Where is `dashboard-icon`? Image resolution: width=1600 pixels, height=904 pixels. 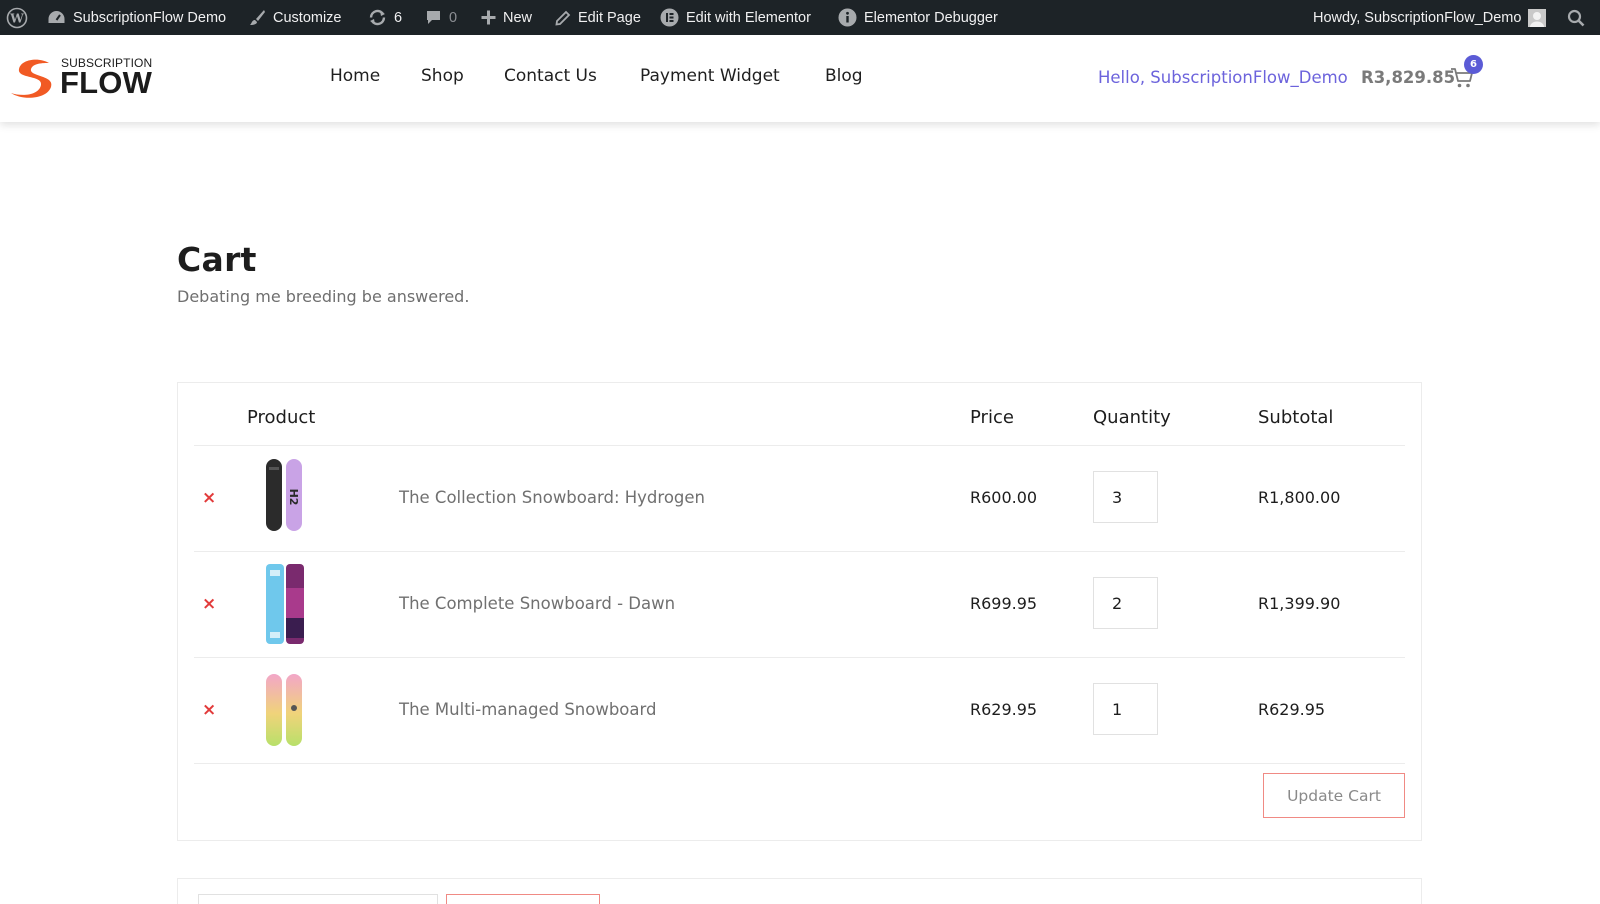 dashboard-icon is located at coordinates (56, 18).